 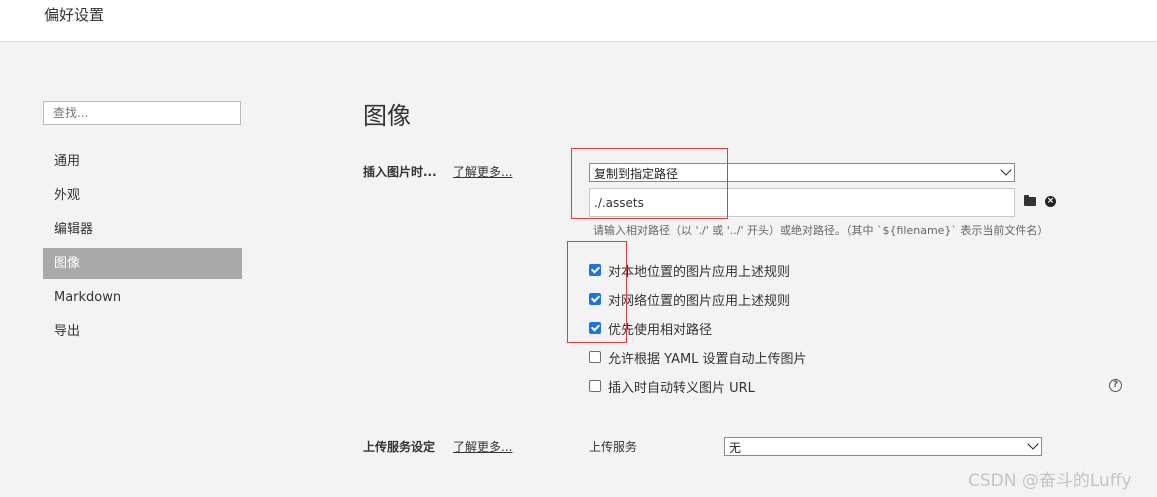 What do you see at coordinates (883, 446) in the screenshot?
I see `upload-service-select: 无` at bounding box center [883, 446].